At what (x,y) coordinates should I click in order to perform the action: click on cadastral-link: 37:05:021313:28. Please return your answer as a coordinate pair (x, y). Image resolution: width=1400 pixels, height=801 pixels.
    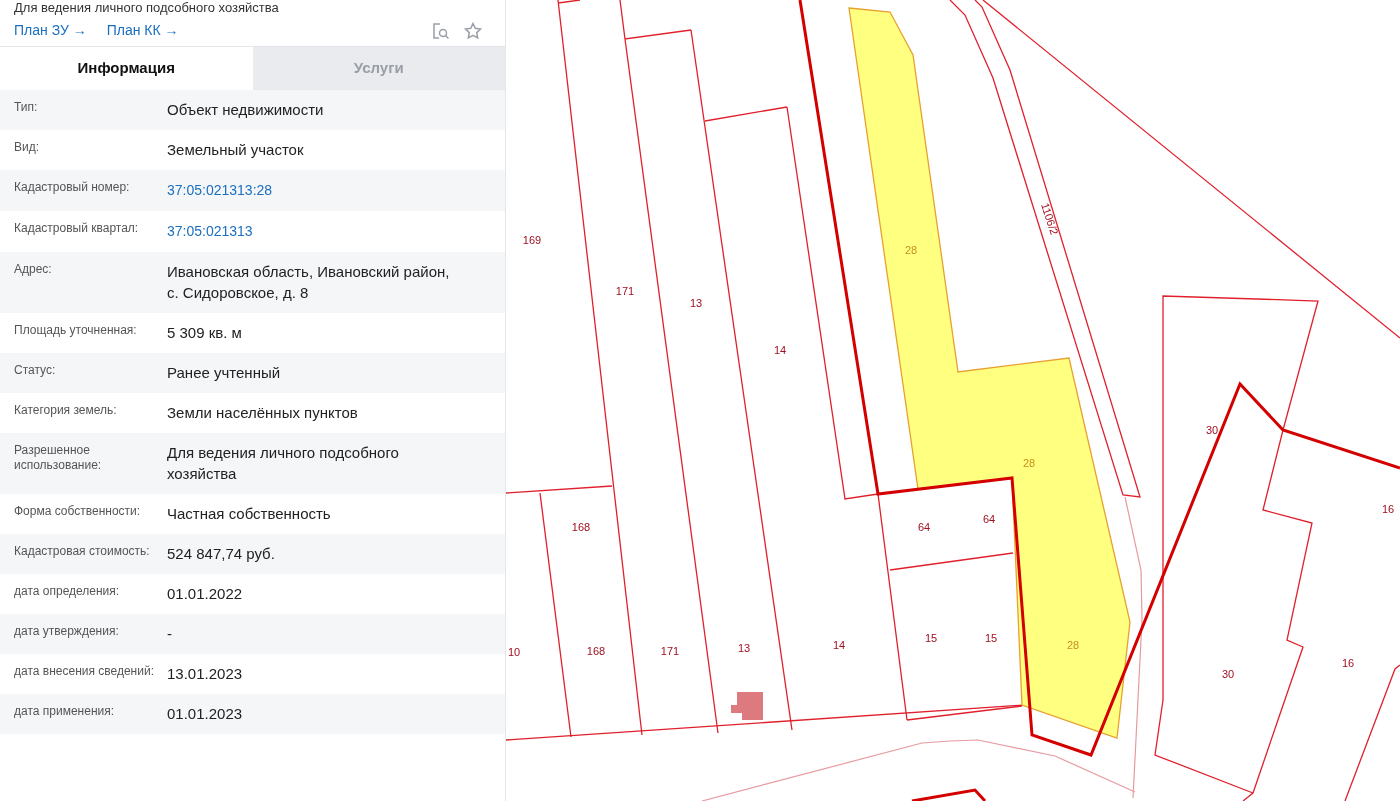
    Looking at the image, I should click on (220, 190).